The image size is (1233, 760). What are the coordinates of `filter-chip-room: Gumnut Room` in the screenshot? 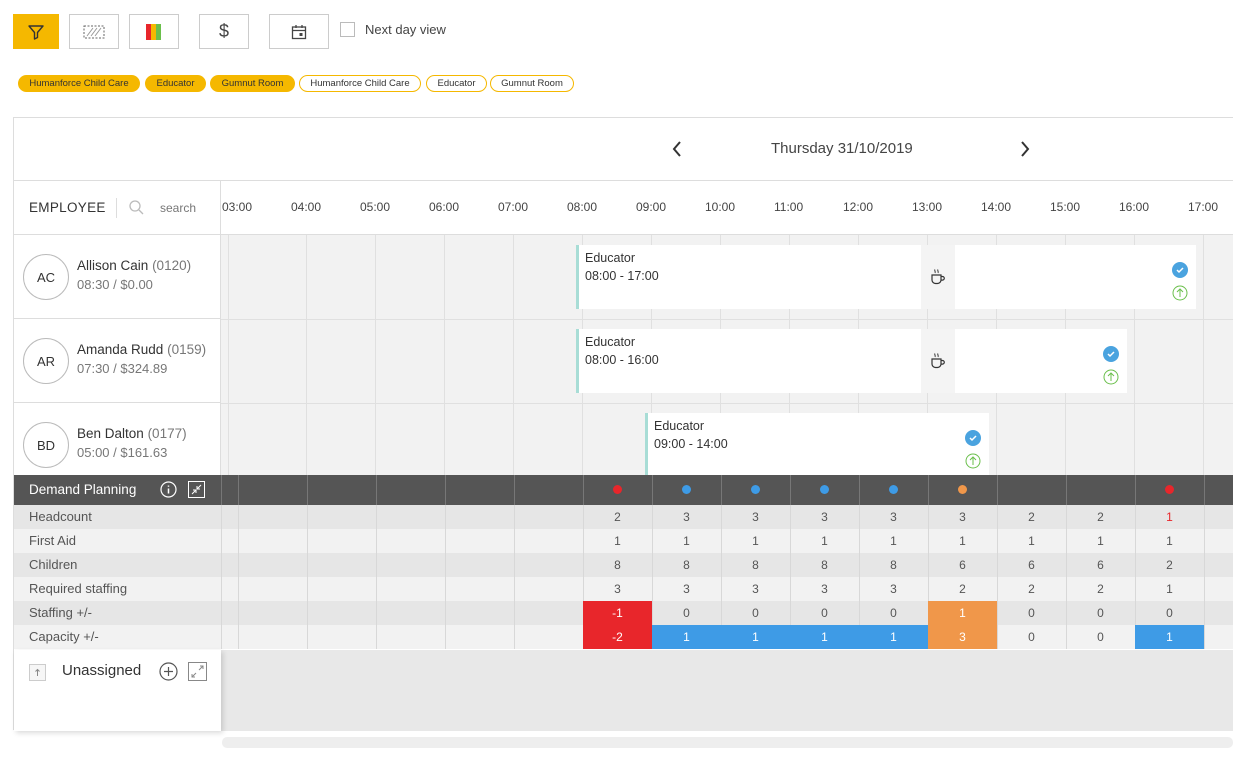 It's located at (252, 83).